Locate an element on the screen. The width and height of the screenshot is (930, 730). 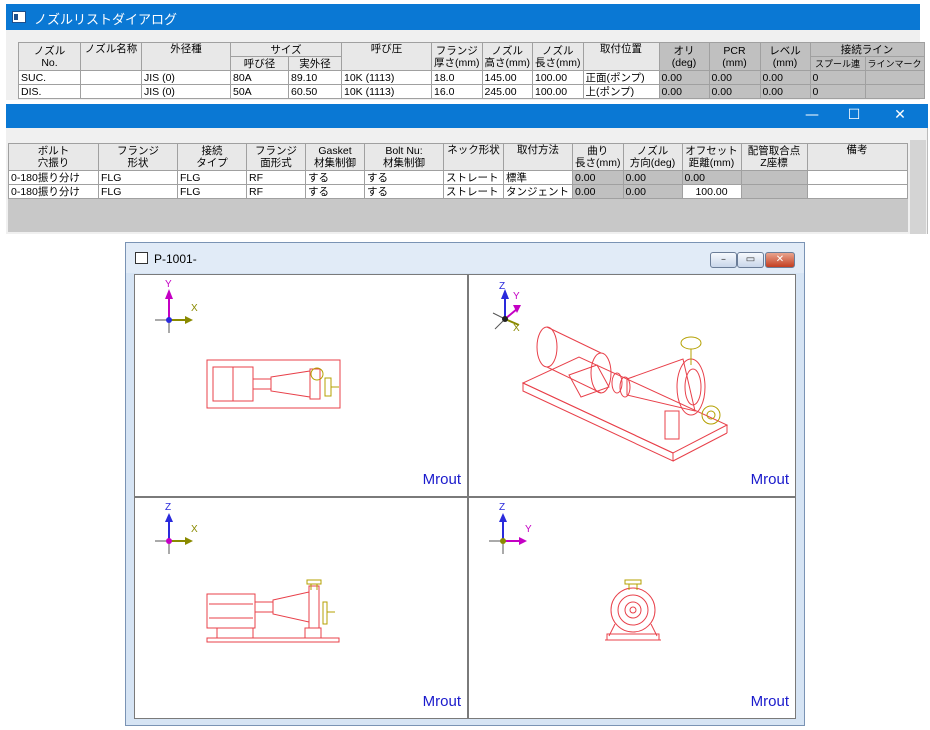
cell-height: 145.00 is located at coordinates (507, 77).